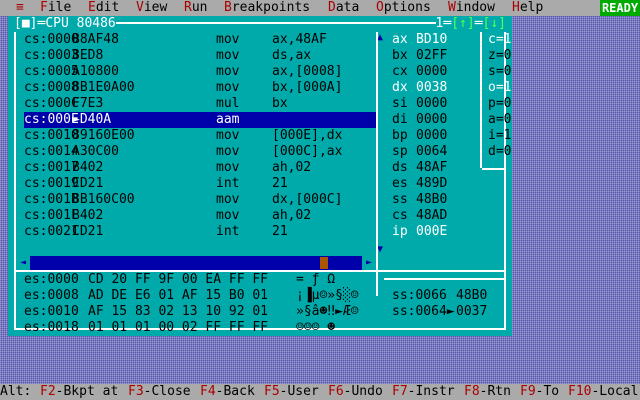 Image resolution: width=640 pixels, height=400 pixels. I want to click on menu-help: Help, so click(527, 8).